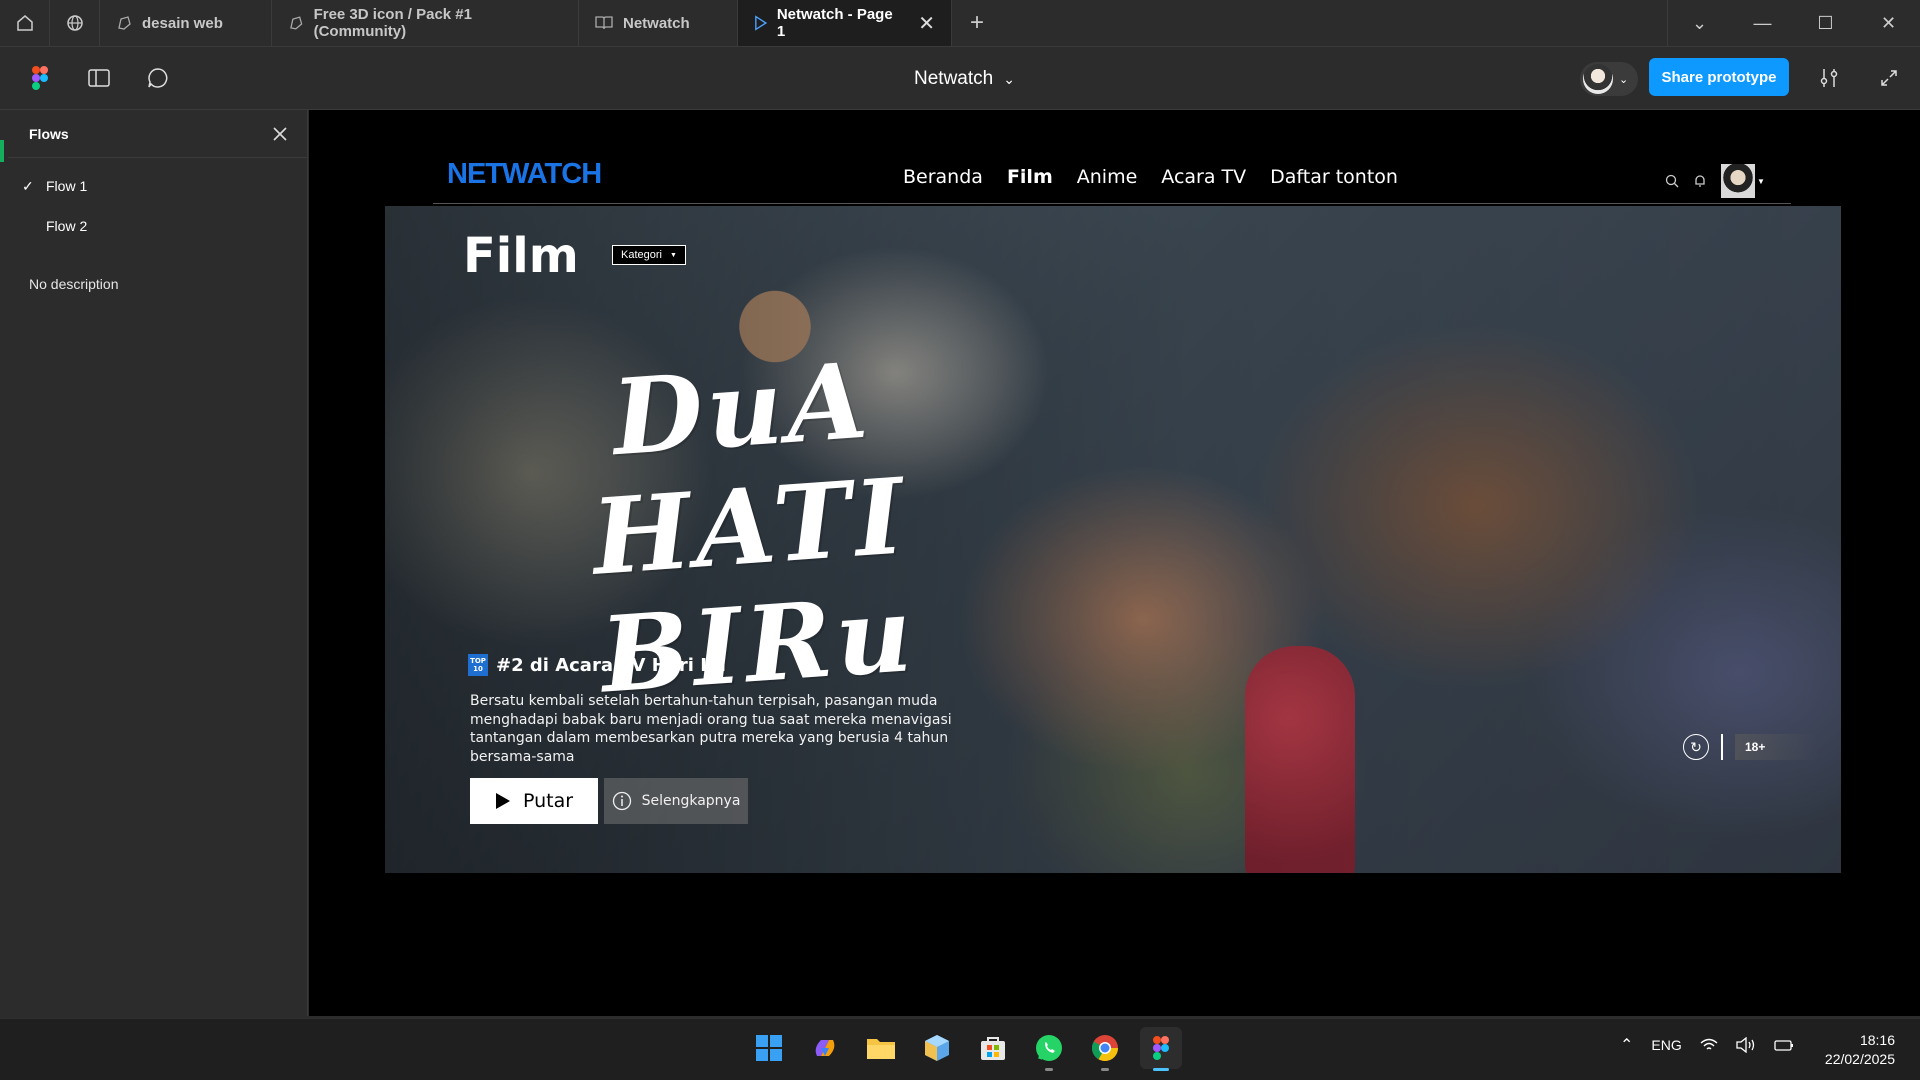 This screenshot has width=1920, height=1080. I want to click on tab-free-3d-icon: Free 3D icon / Pack #1 (Community), so click(425, 23).